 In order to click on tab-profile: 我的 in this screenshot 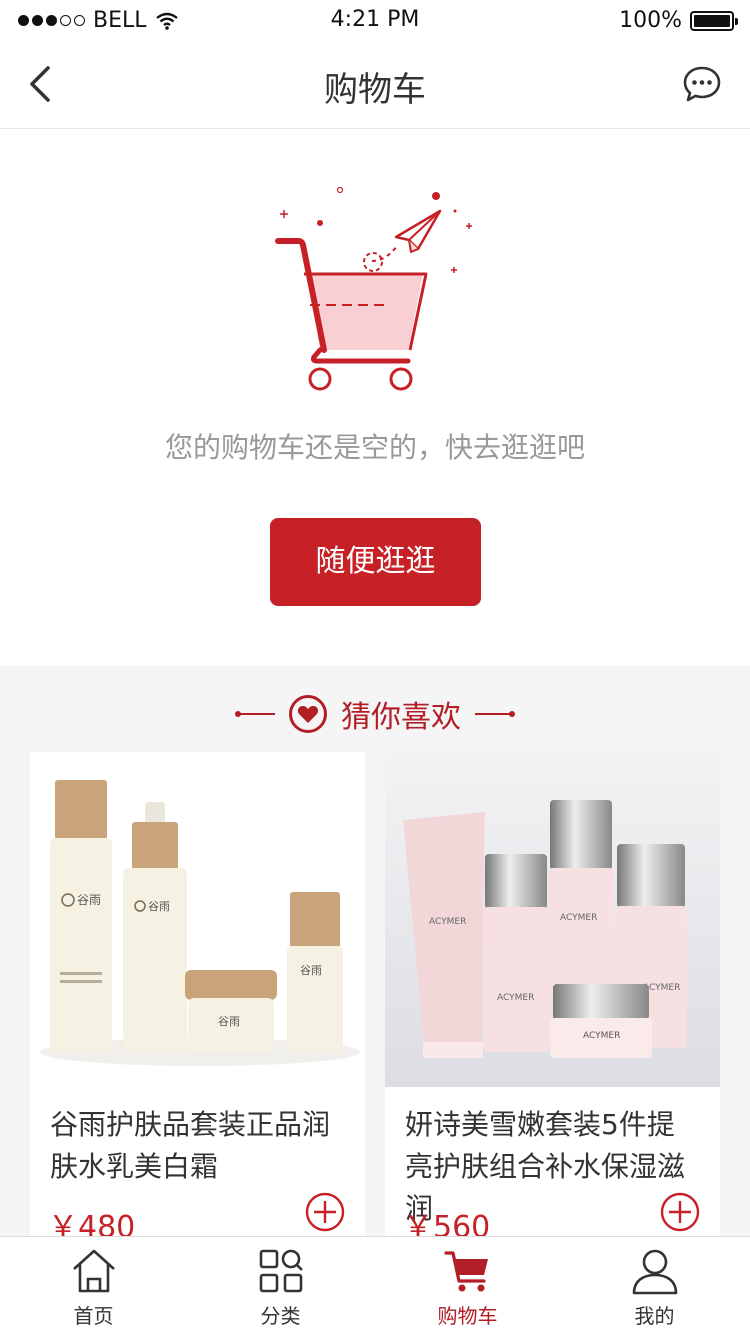, I will do `click(654, 1286)`.